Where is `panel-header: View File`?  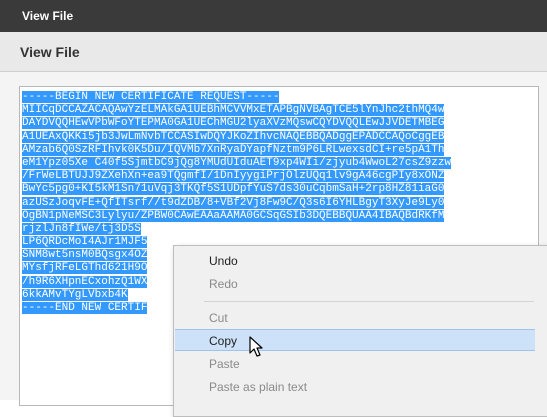
panel-header: View File is located at coordinates (273, 52).